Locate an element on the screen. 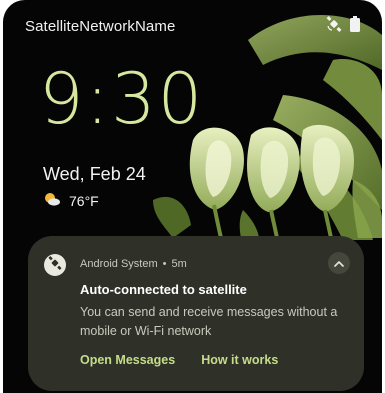 The image size is (385, 393). weather-widget: 76°F is located at coordinates (71, 200).